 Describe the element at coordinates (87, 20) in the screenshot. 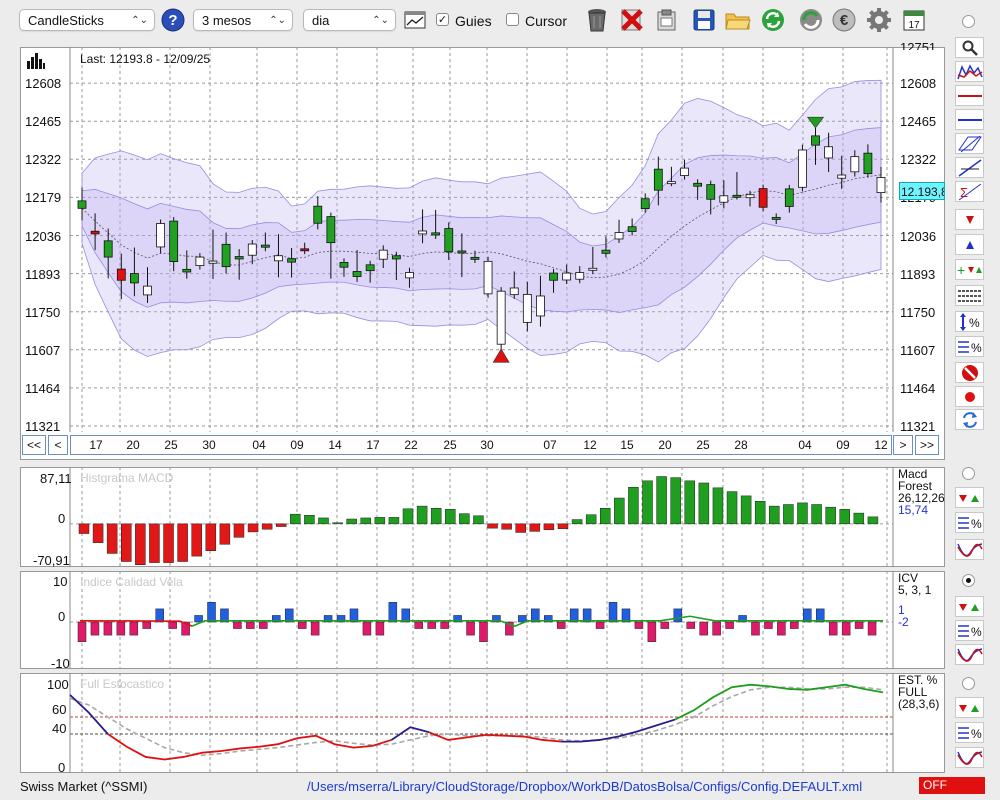

I see `chart-type-select: CandleSticks ⌃⌄` at that location.